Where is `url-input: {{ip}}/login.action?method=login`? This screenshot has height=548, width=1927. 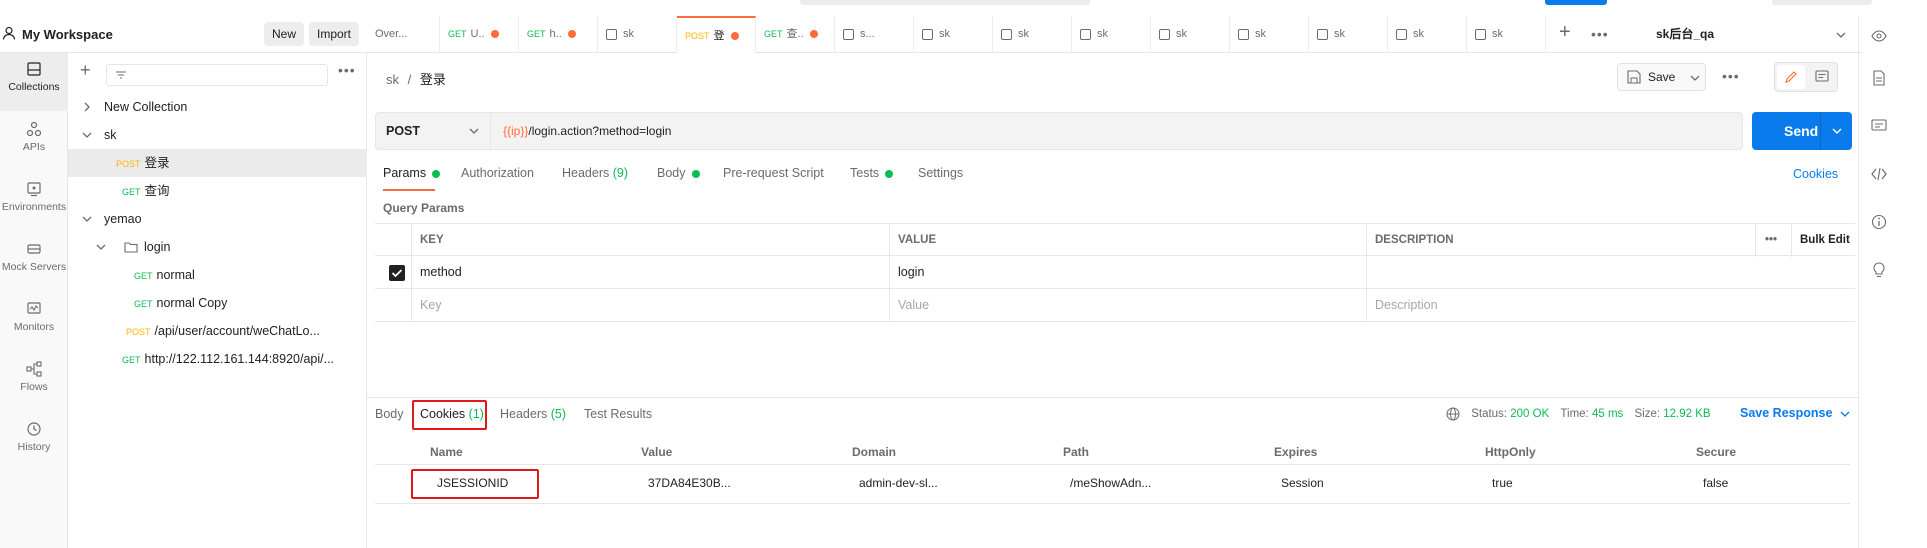 url-input: {{ip}}/login.action?method=login is located at coordinates (1118, 131).